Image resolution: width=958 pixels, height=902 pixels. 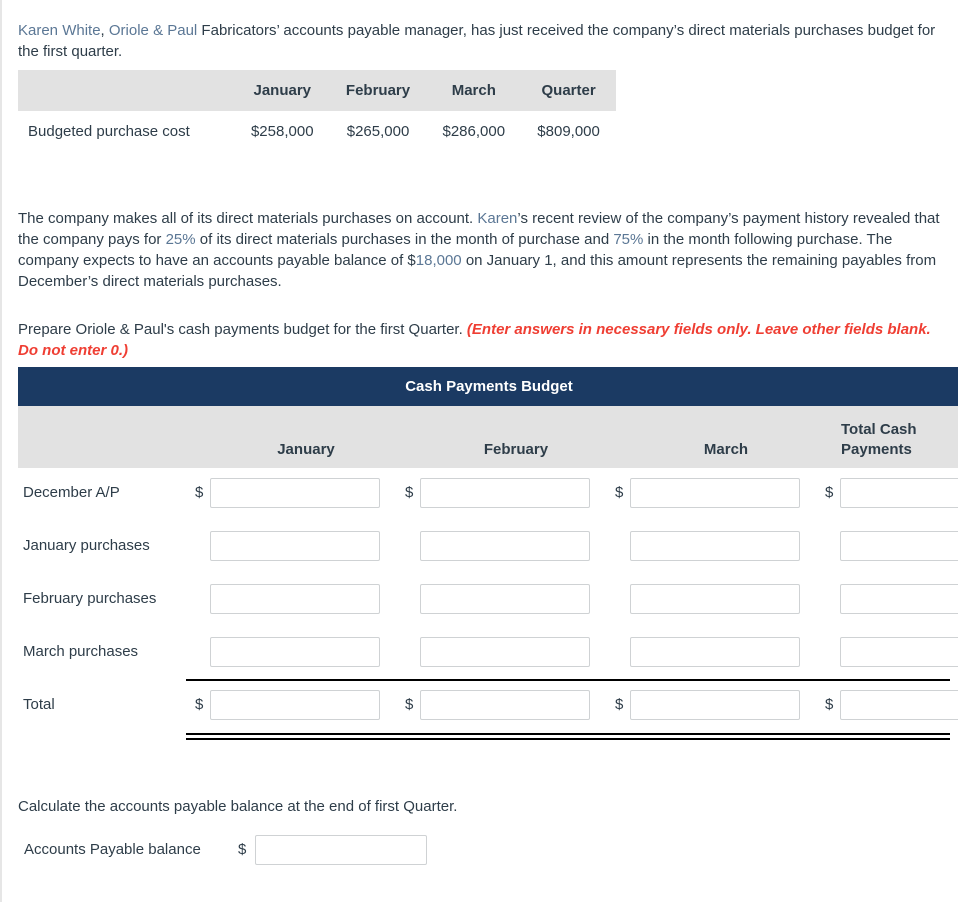 What do you see at coordinates (899, 705) in the screenshot?
I see `input-total-total` at bounding box center [899, 705].